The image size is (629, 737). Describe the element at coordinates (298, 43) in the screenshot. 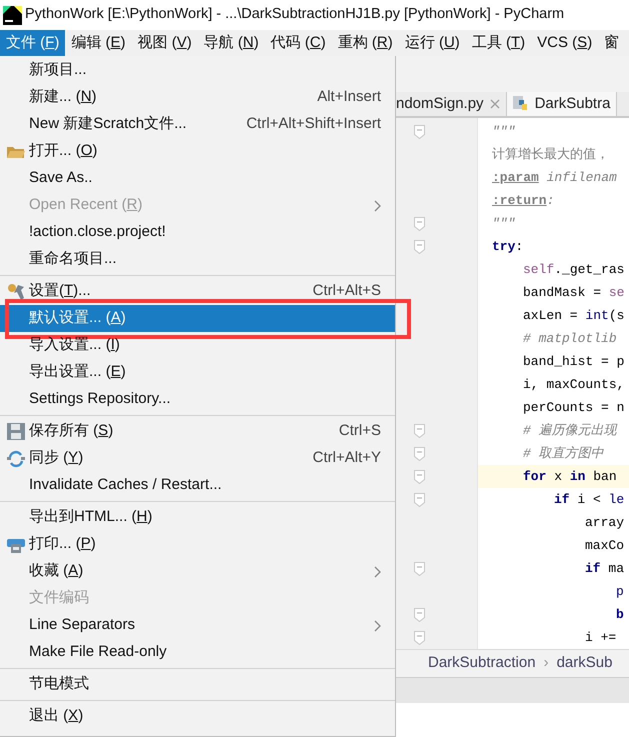

I see `menu-bar-item: 代码 (C)` at that location.